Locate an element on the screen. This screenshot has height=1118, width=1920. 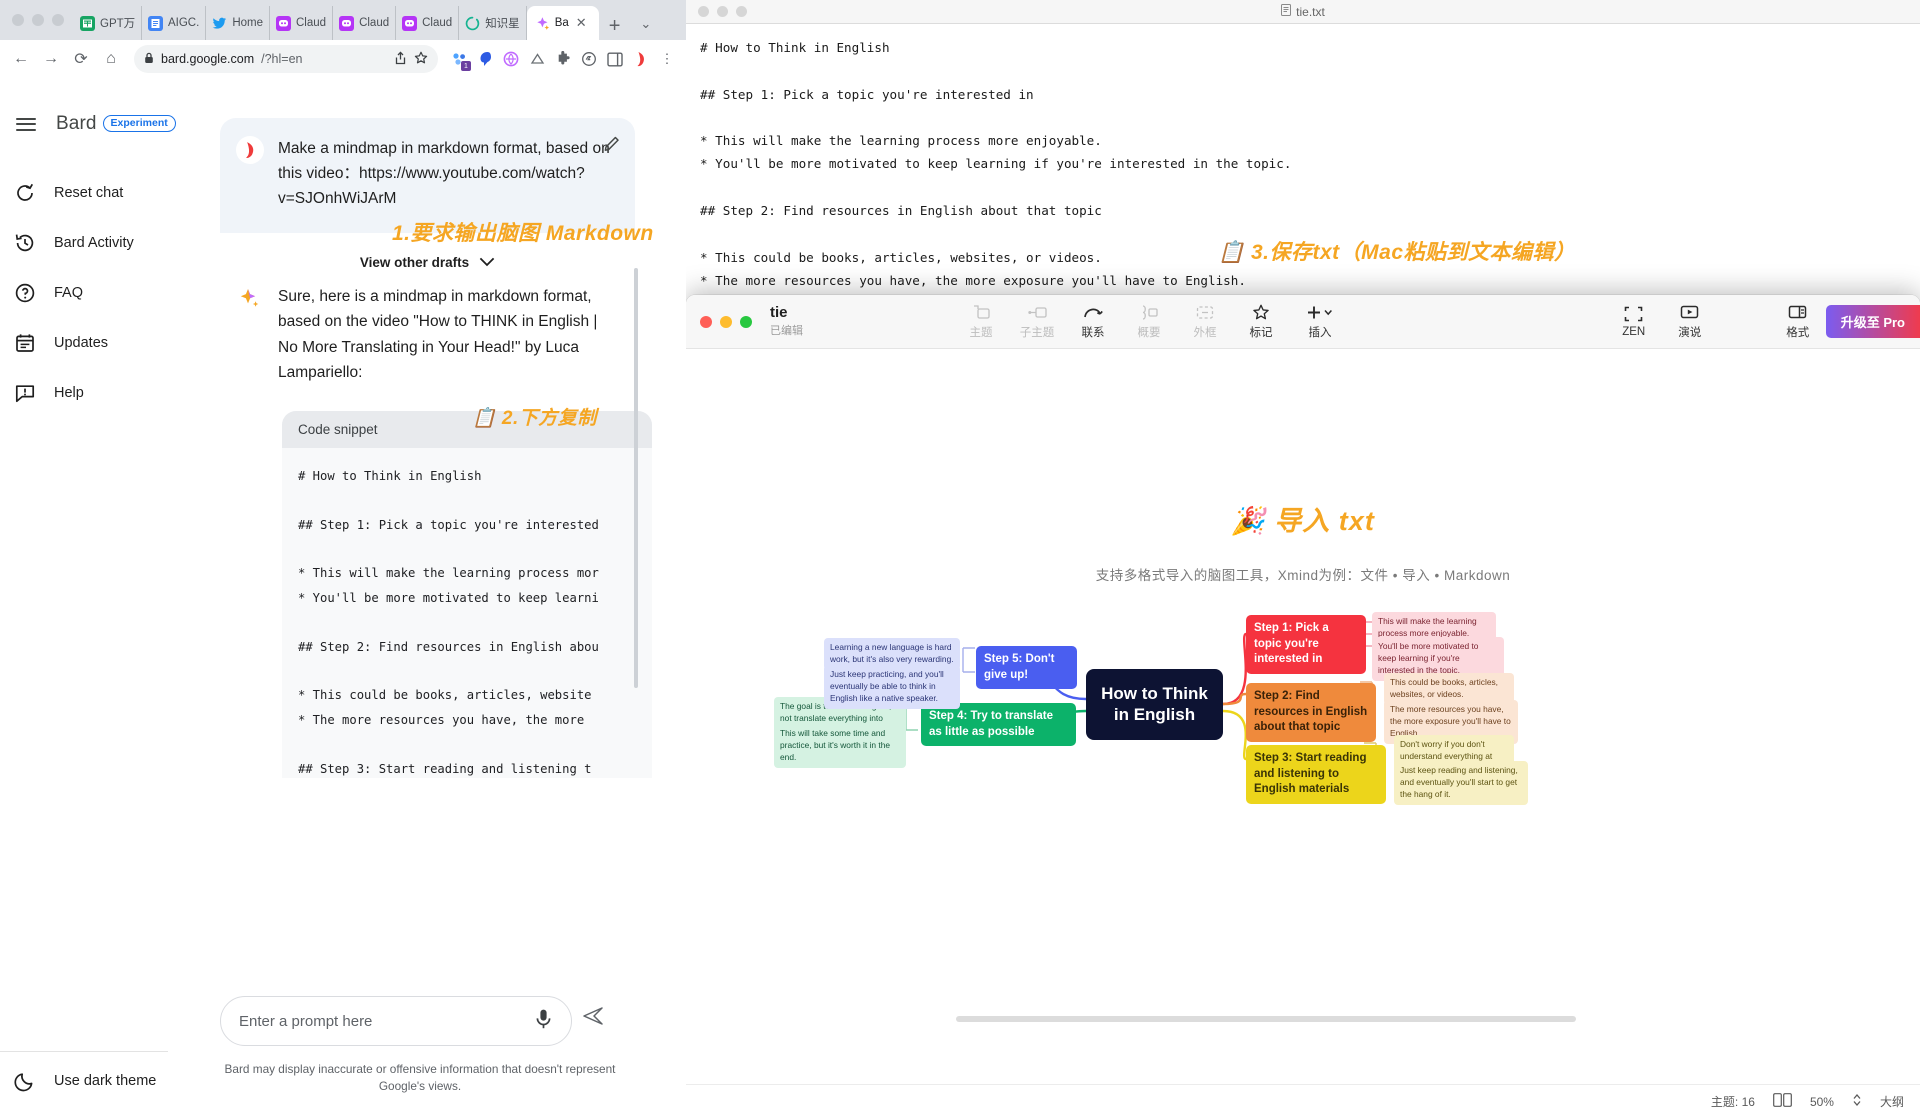
bookmark-star-icon is located at coordinates (421, 59).